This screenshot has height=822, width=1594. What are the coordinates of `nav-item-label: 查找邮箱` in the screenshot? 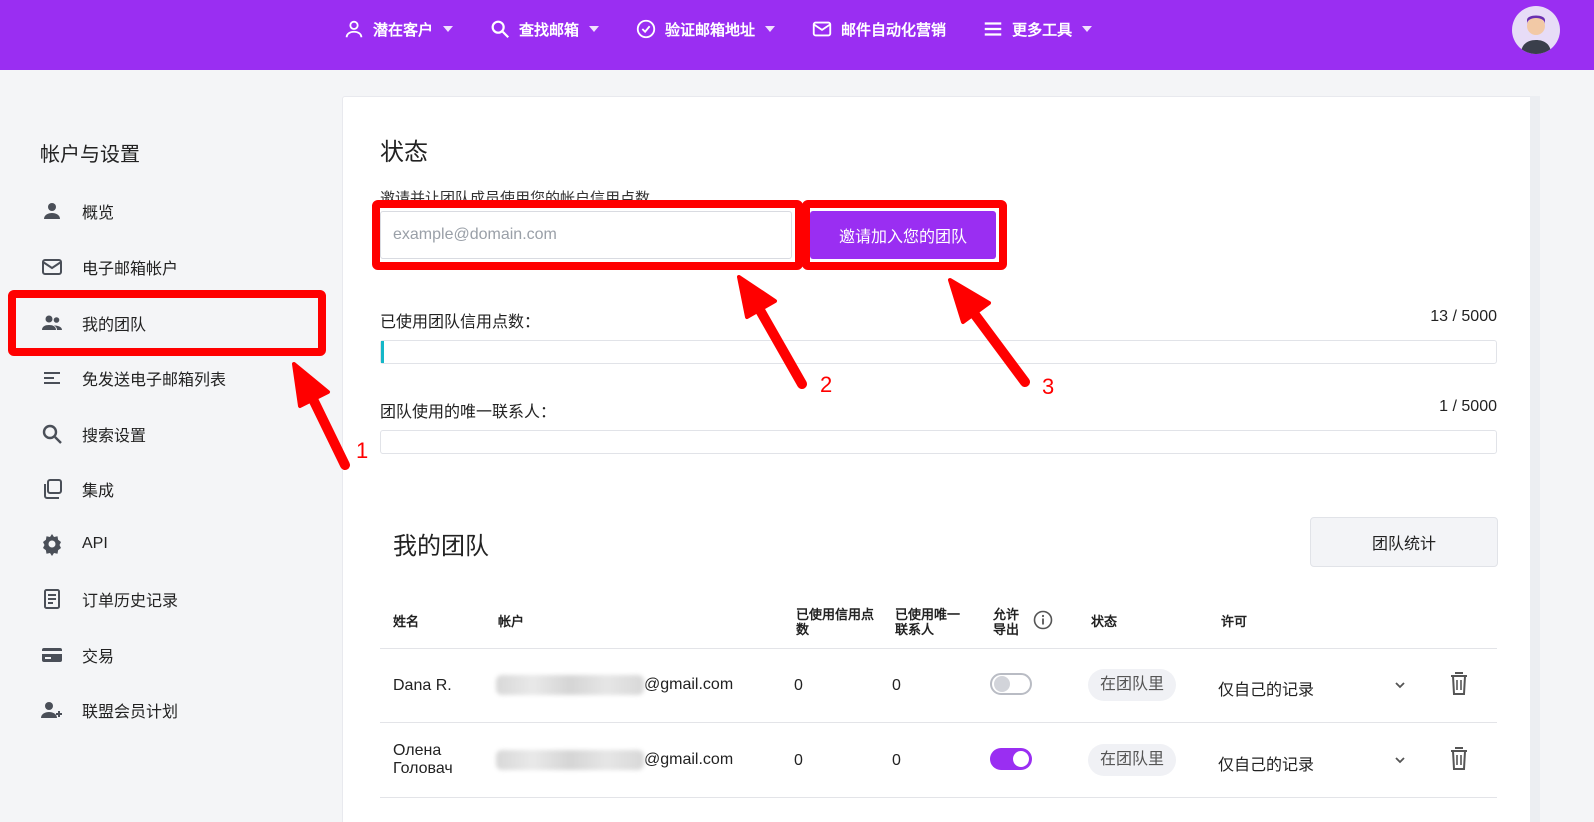 It's located at (549, 30).